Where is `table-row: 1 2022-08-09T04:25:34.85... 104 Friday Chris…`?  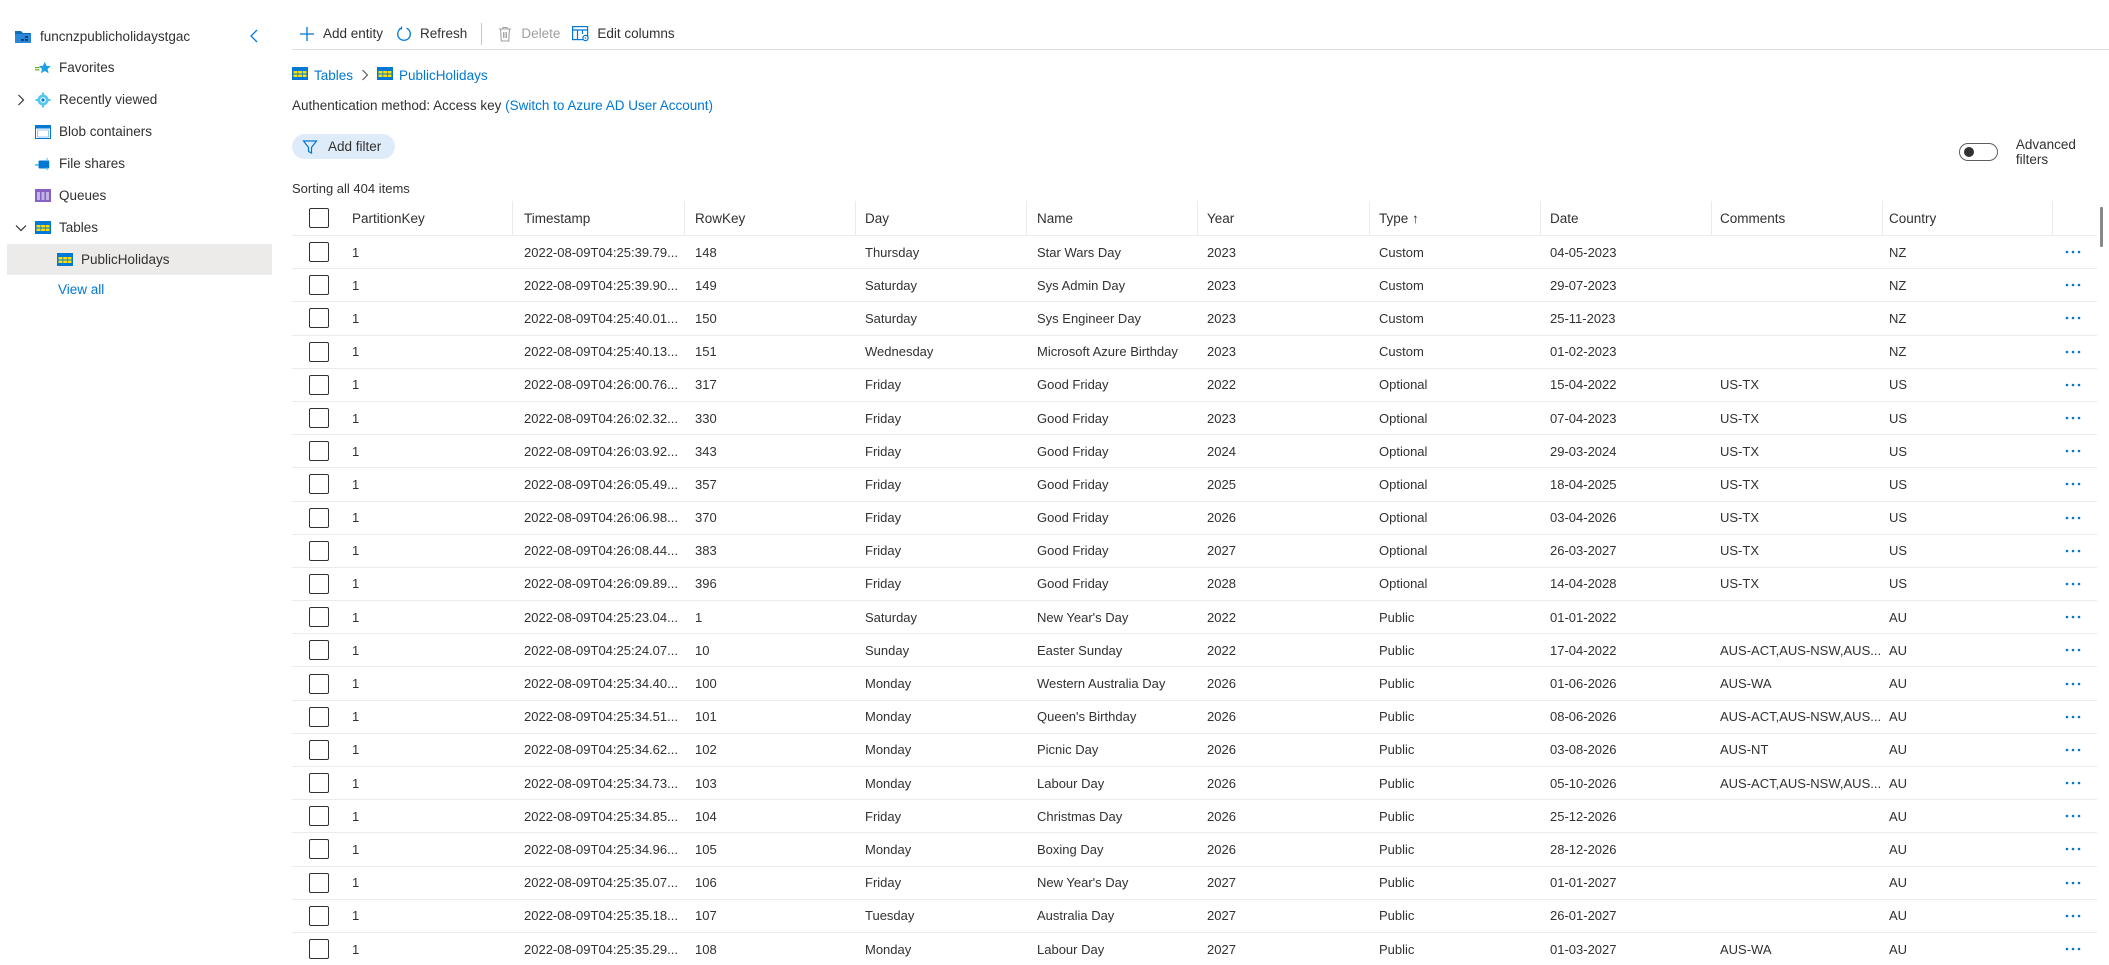
table-row: 1 2022-08-09T04:25:34.85... 104 Friday Chris… is located at coordinates (1194, 817).